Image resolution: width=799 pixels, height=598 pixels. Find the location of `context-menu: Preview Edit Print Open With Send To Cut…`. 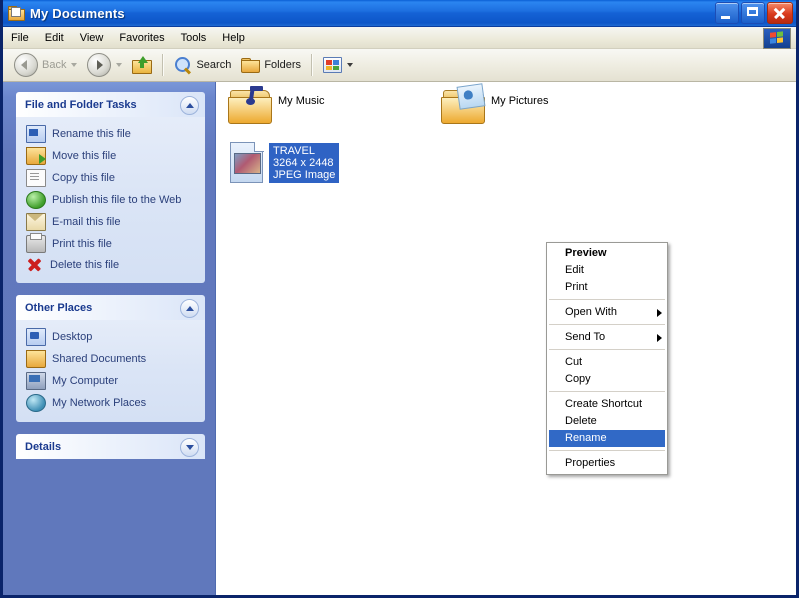

context-menu: Preview Edit Print Open With Send To Cut… is located at coordinates (607, 358).